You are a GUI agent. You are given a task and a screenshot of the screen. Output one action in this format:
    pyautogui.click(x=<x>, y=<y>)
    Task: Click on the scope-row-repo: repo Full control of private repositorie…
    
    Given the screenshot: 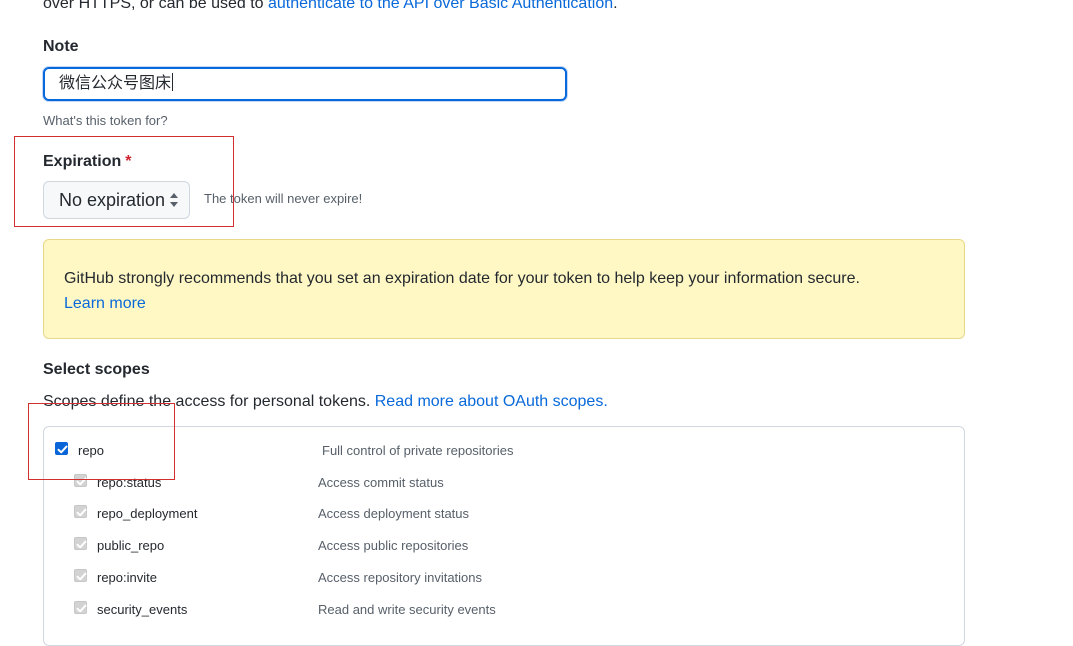 What is the action you would take?
    pyautogui.click(x=304, y=451)
    